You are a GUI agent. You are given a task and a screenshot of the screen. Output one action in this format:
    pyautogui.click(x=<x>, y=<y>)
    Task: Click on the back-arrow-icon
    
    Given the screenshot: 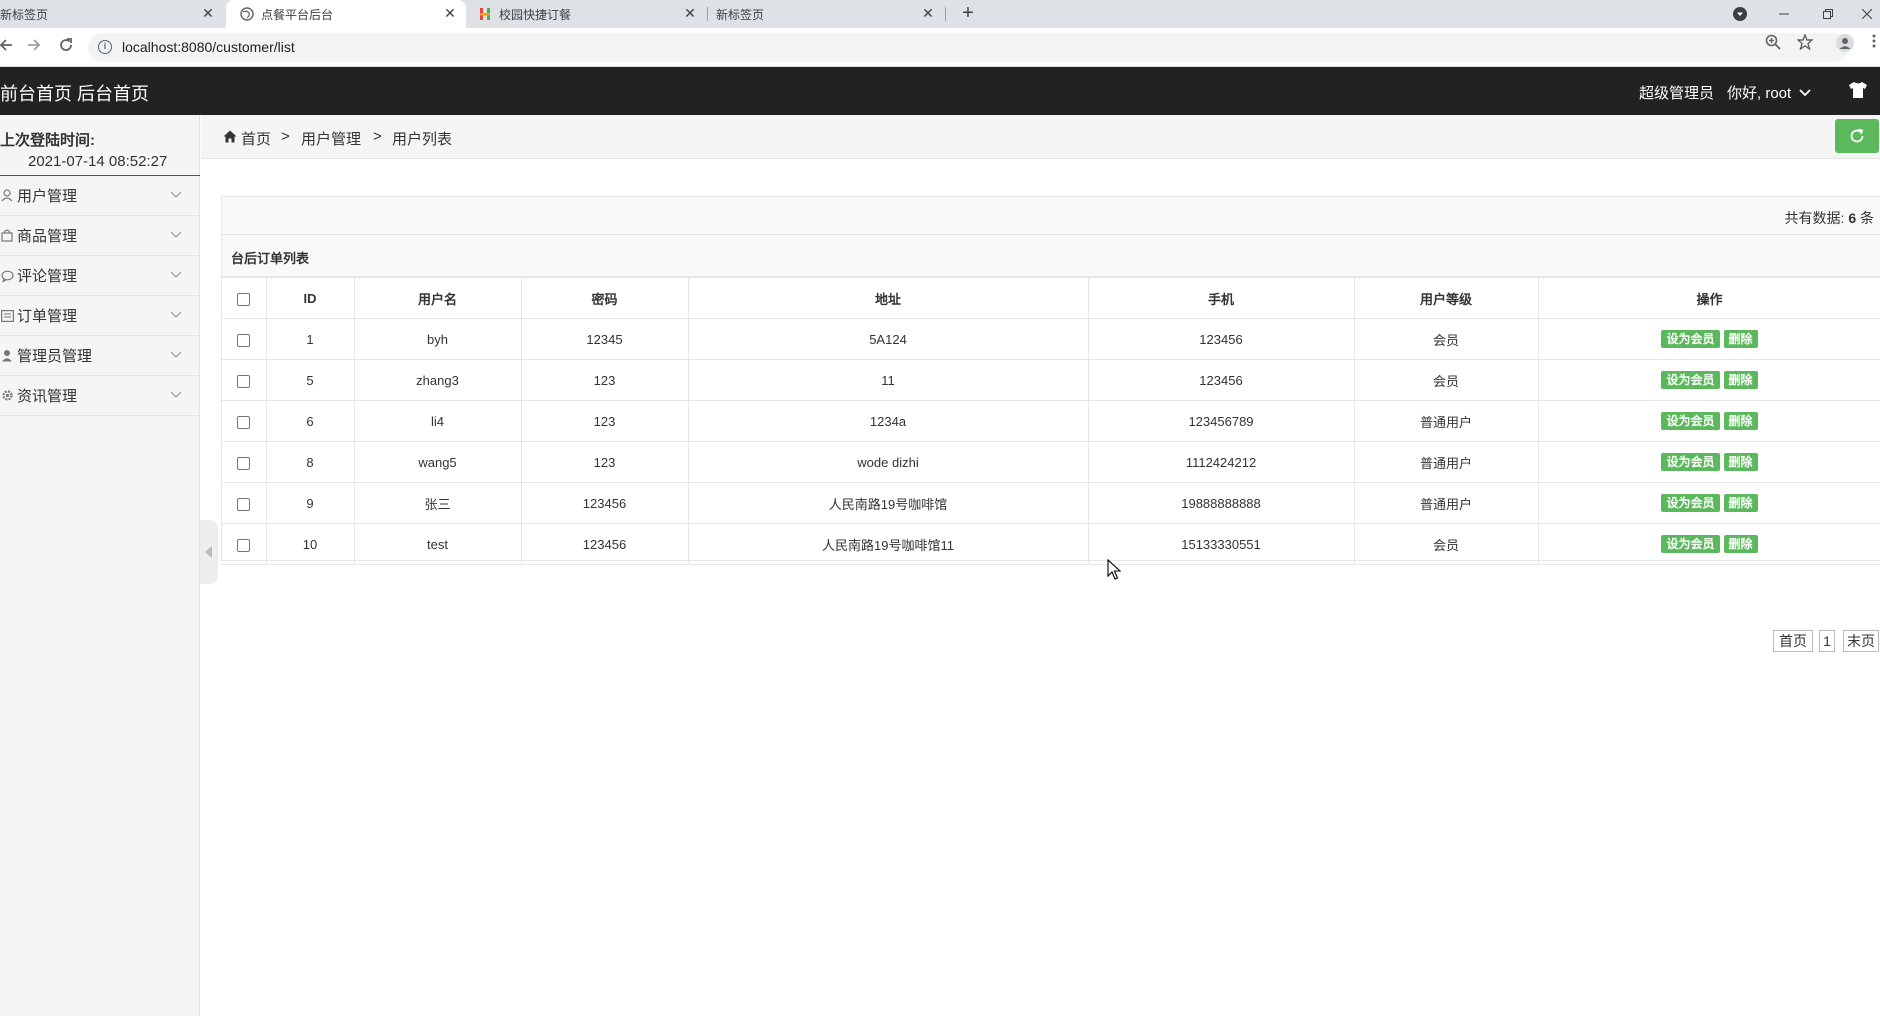 What is the action you would take?
    pyautogui.click(x=8, y=47)
    